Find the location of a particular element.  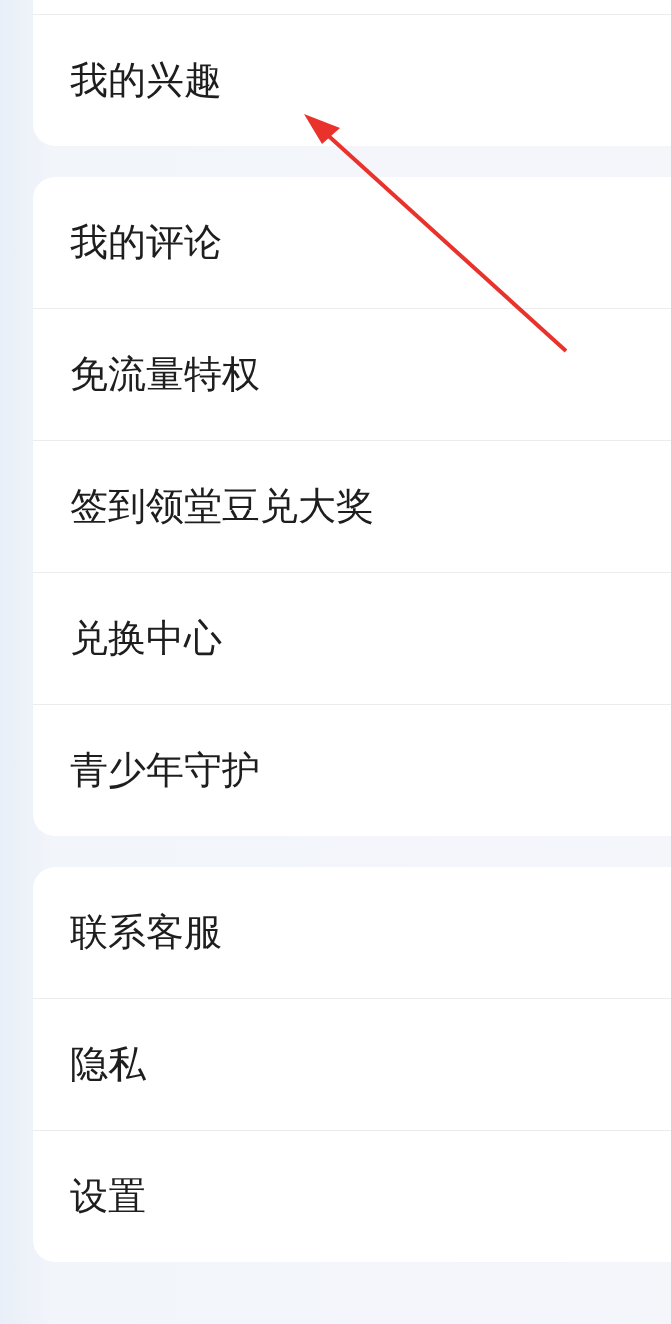

menu-item: 兑换中心 is located at coordinates (352, 638).